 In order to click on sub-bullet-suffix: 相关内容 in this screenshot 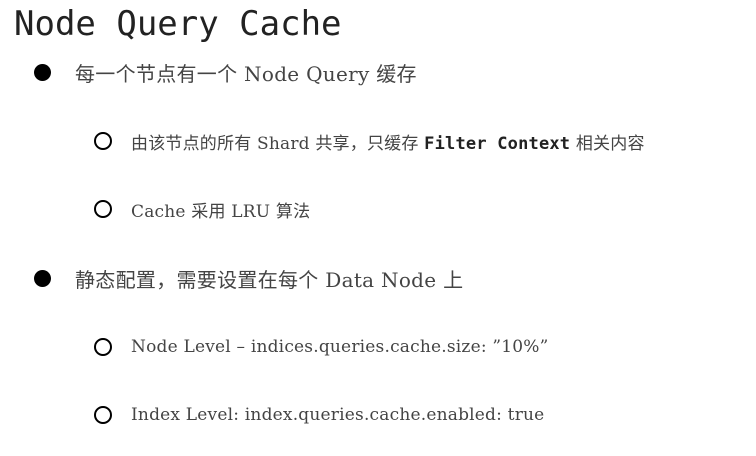, I will do `click(607, 143)`.